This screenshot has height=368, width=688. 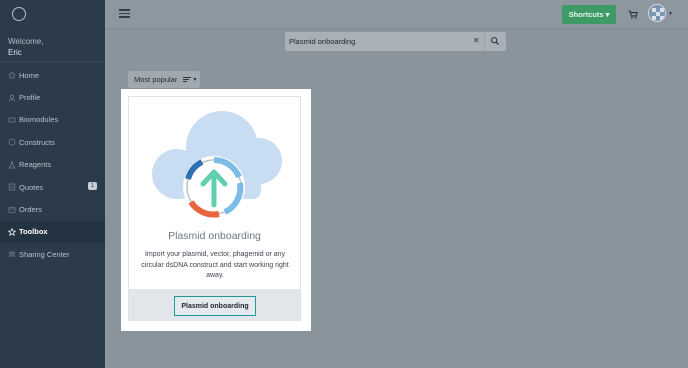 What do you see at coordinates (31, 187) in the screenshot?
I see `sidebar-item-label: Quotes` at bounding box center [31, 187].